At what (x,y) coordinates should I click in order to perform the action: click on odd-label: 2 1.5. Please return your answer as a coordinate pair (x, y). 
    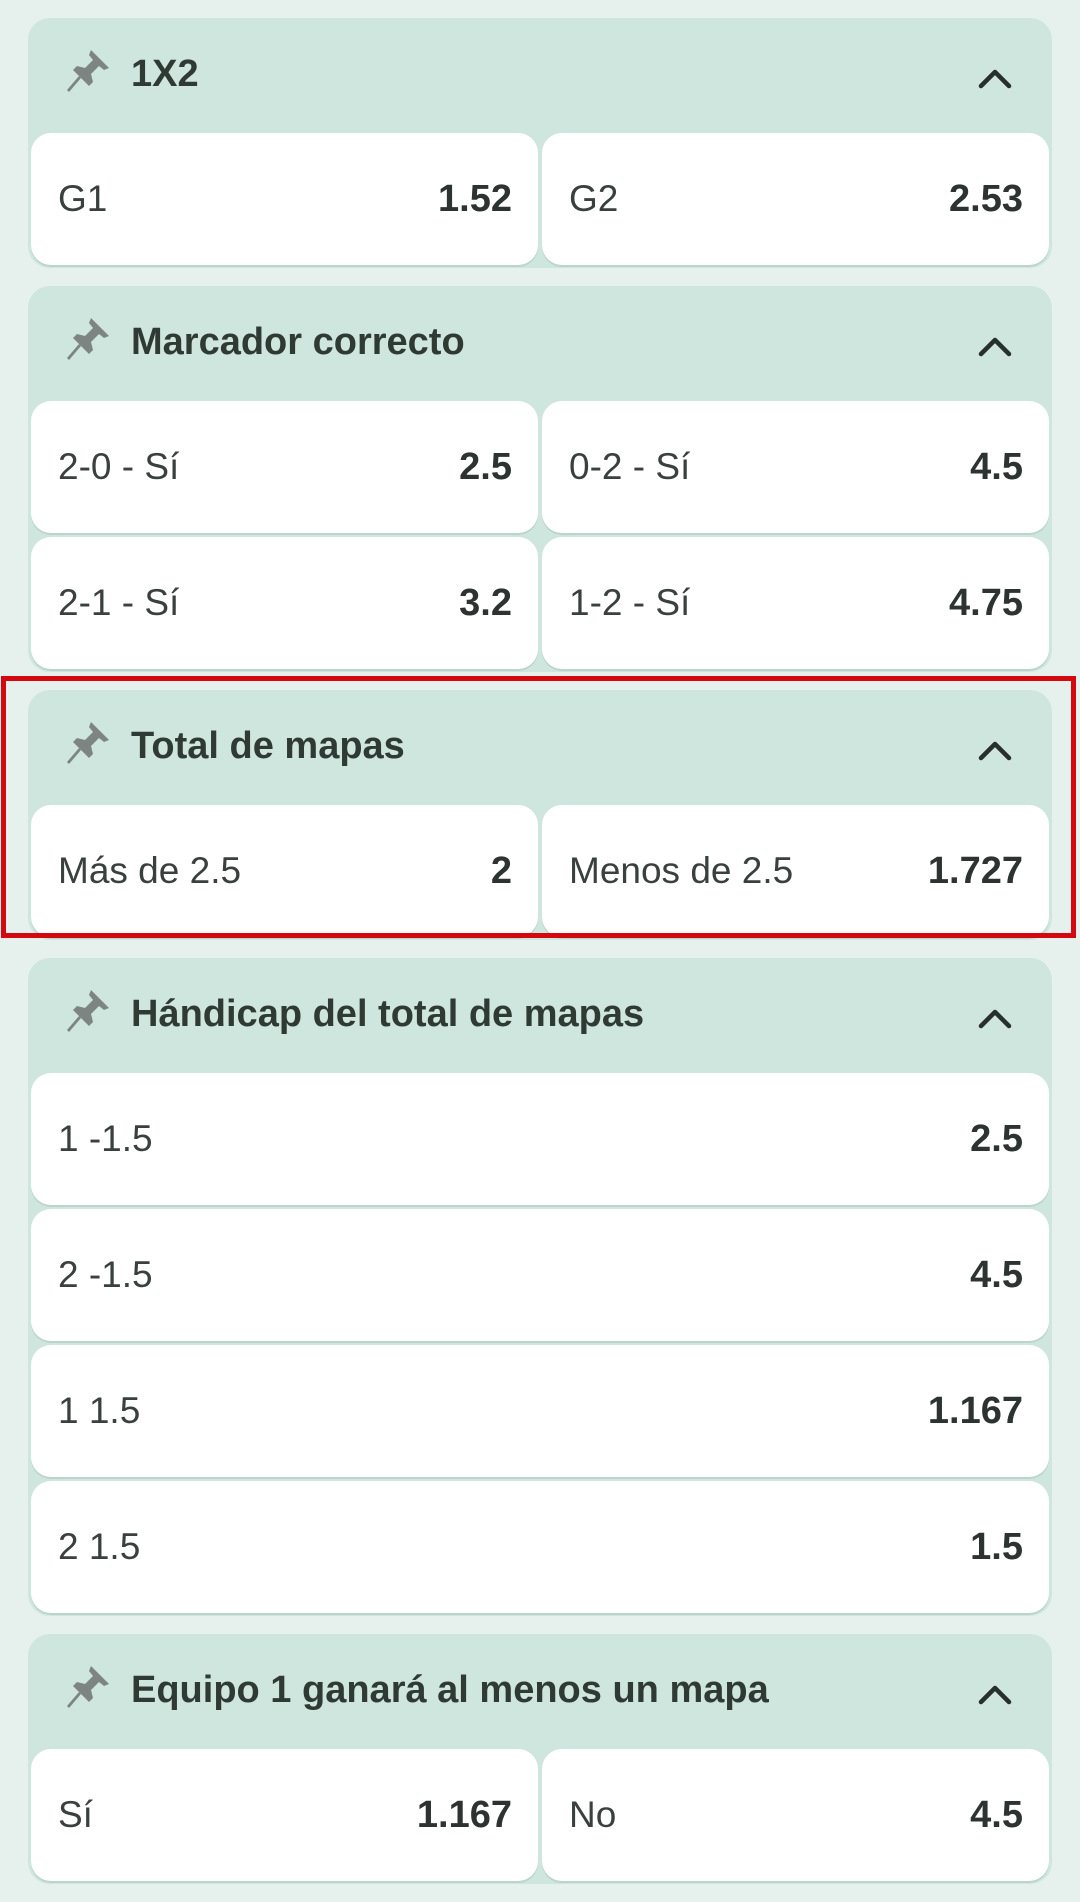
    Looking at the image, I should click on (99, 1546).